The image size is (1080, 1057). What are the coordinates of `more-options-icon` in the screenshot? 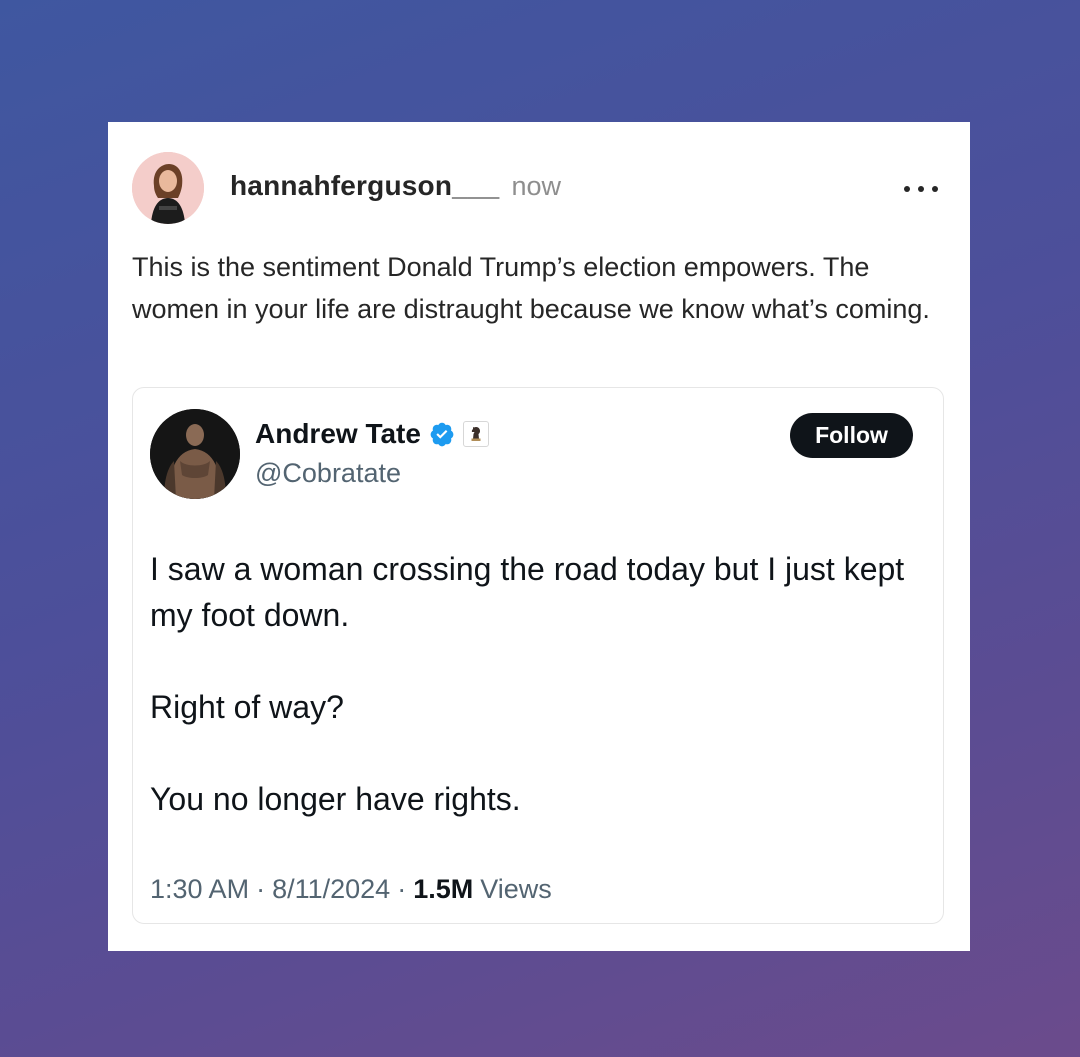 It's located at (921, 189).